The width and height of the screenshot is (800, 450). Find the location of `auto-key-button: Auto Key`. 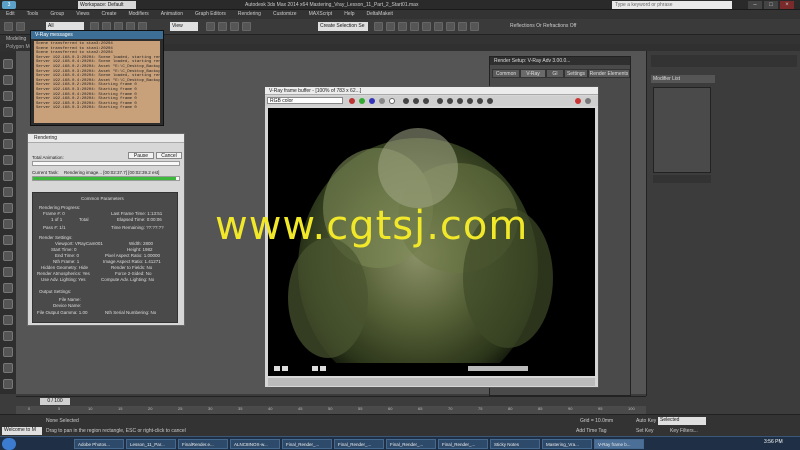

auto-key-button: Auto Key is located at coordinates (646, 421).